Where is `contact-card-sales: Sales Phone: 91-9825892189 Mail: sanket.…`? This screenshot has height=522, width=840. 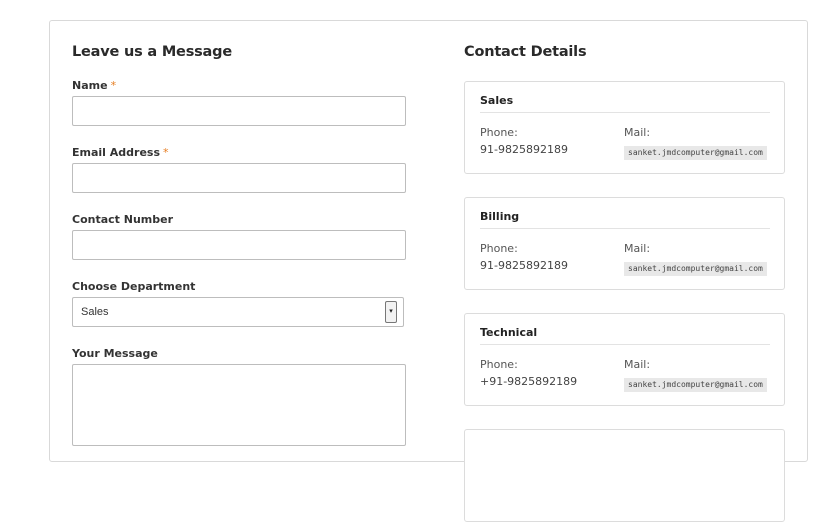
contact-card-sales: Sales Phone: 91-9825892189 Mail: sanket.… is located at coordinates (624, 127).